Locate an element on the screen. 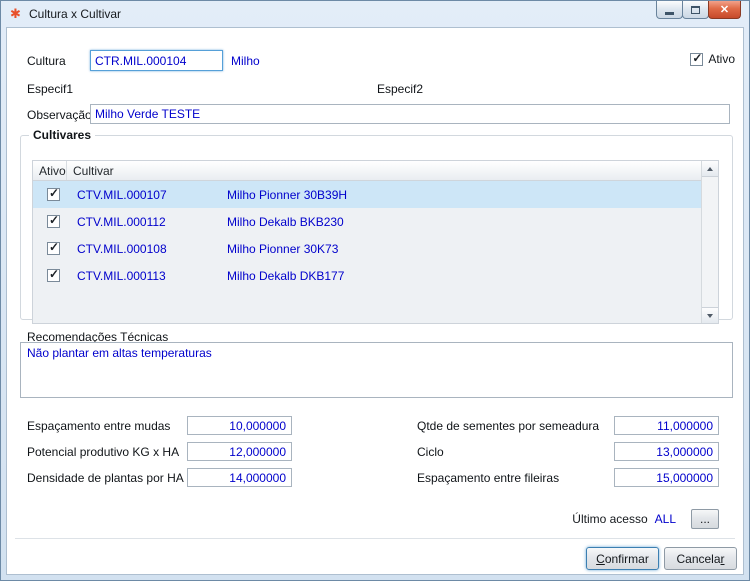  footer-divider is located at coordinates (375, 538).